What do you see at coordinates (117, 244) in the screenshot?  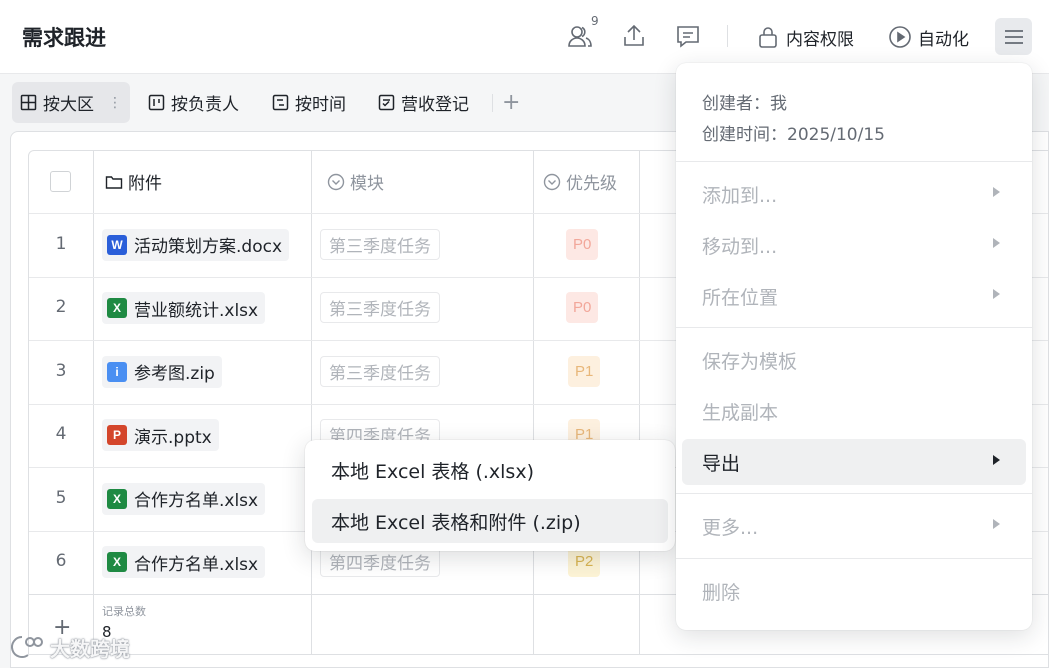 I see `word-file-icon: W` at bounding box center [117, 244].